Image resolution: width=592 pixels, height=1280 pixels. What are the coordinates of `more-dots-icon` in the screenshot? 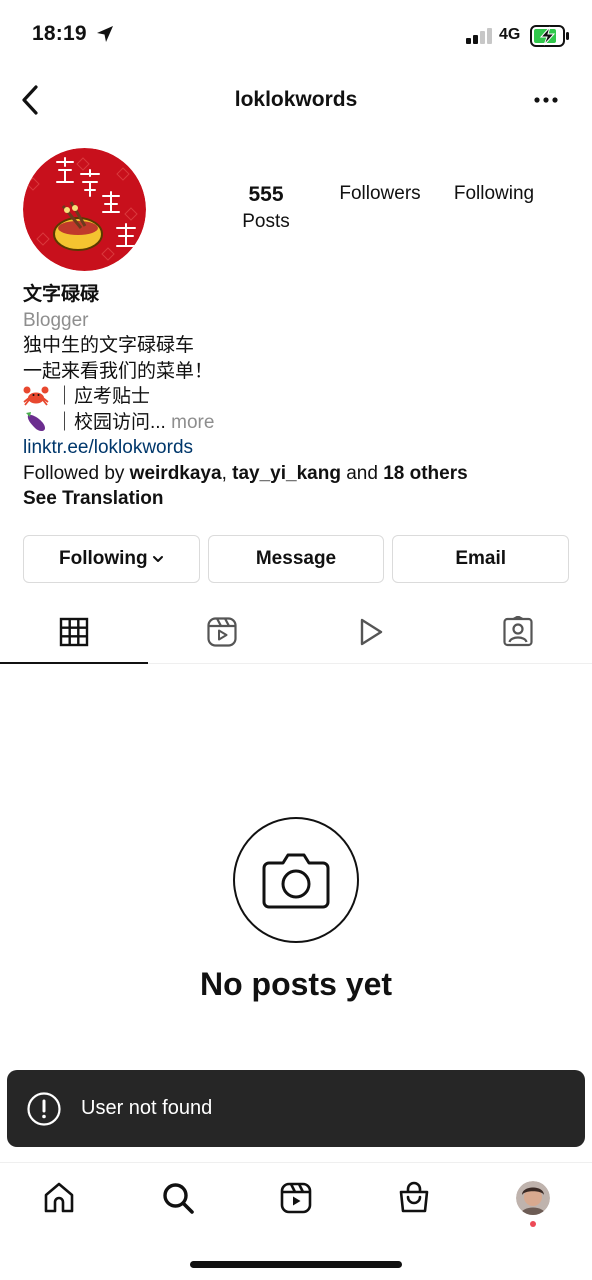 It's located at (546, 100).